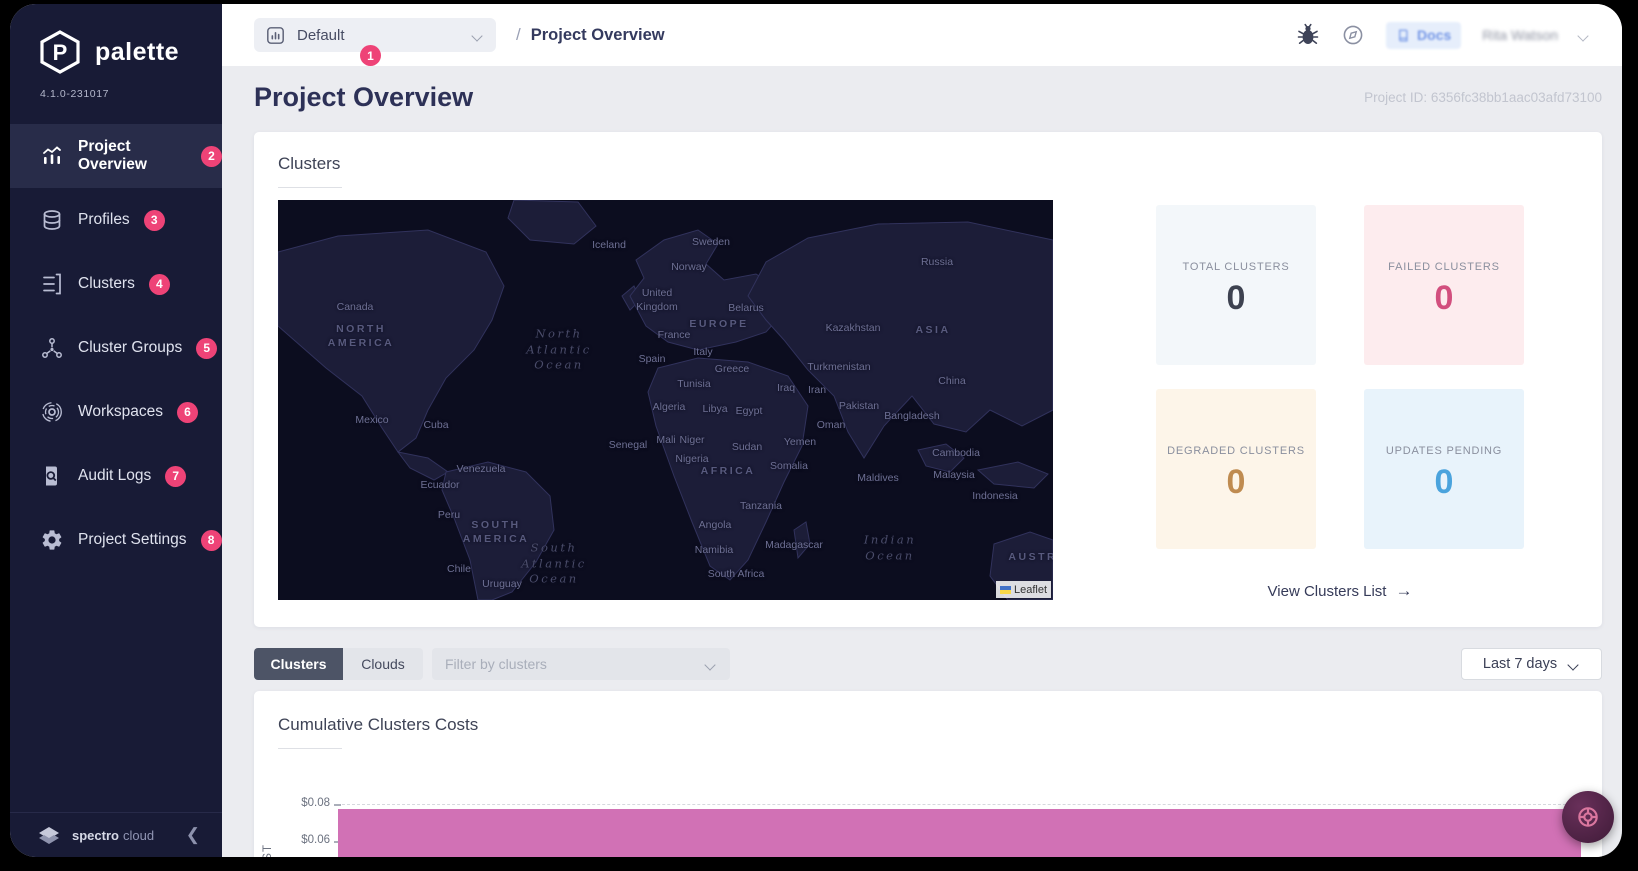  Describe the element at coordinates (1327, 591) in the screenshot. I see `view-clusters-list-label: View Clusters List` at that location.